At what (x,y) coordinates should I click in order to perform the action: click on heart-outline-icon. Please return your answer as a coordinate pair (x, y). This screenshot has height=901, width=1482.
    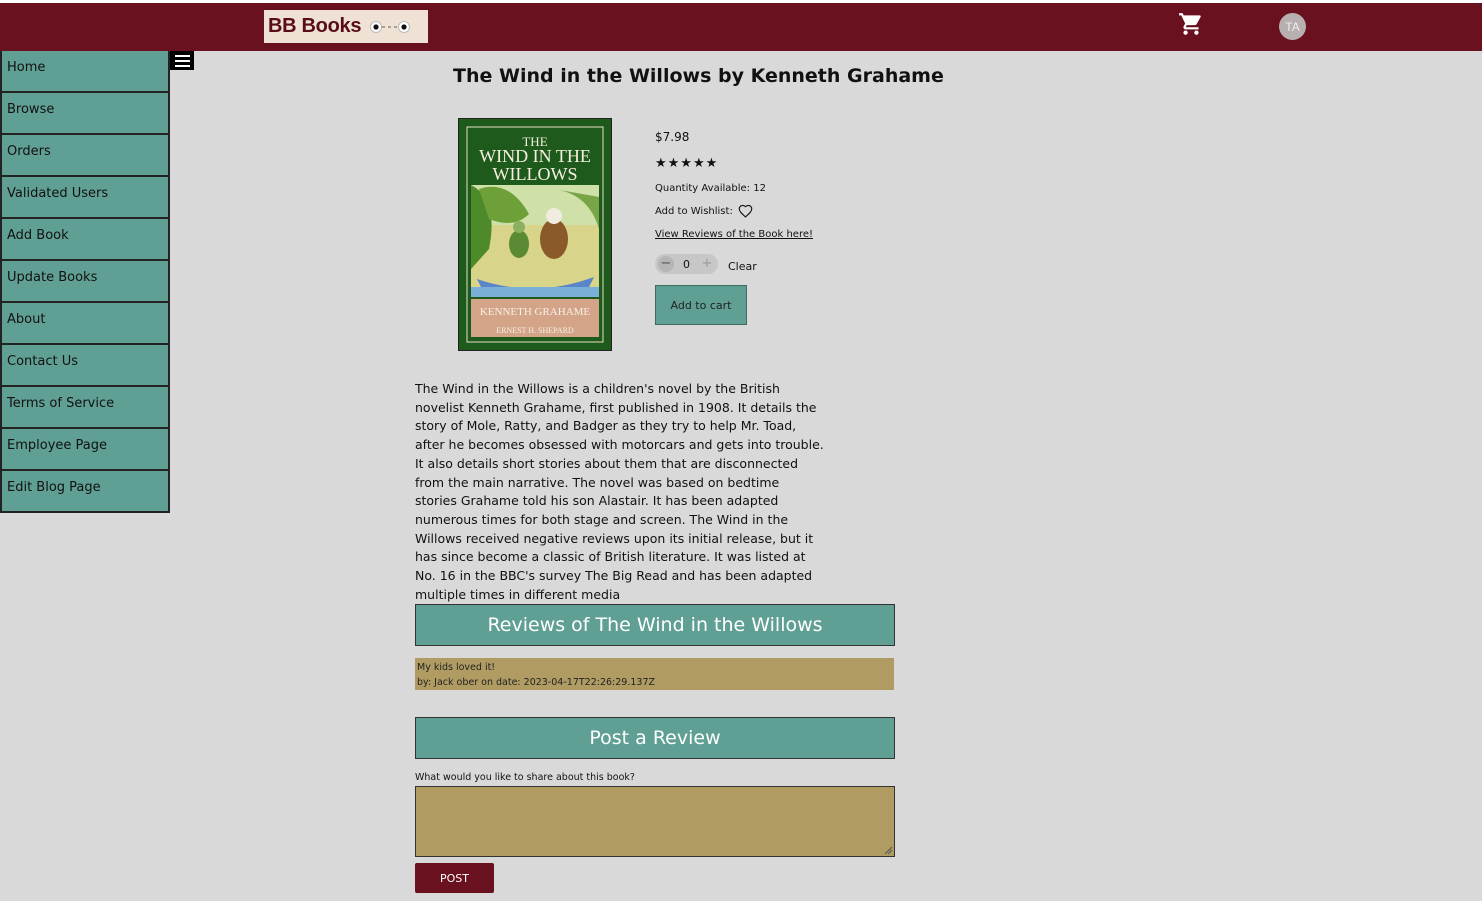
    Looking at the image, I should click on (745, 211).